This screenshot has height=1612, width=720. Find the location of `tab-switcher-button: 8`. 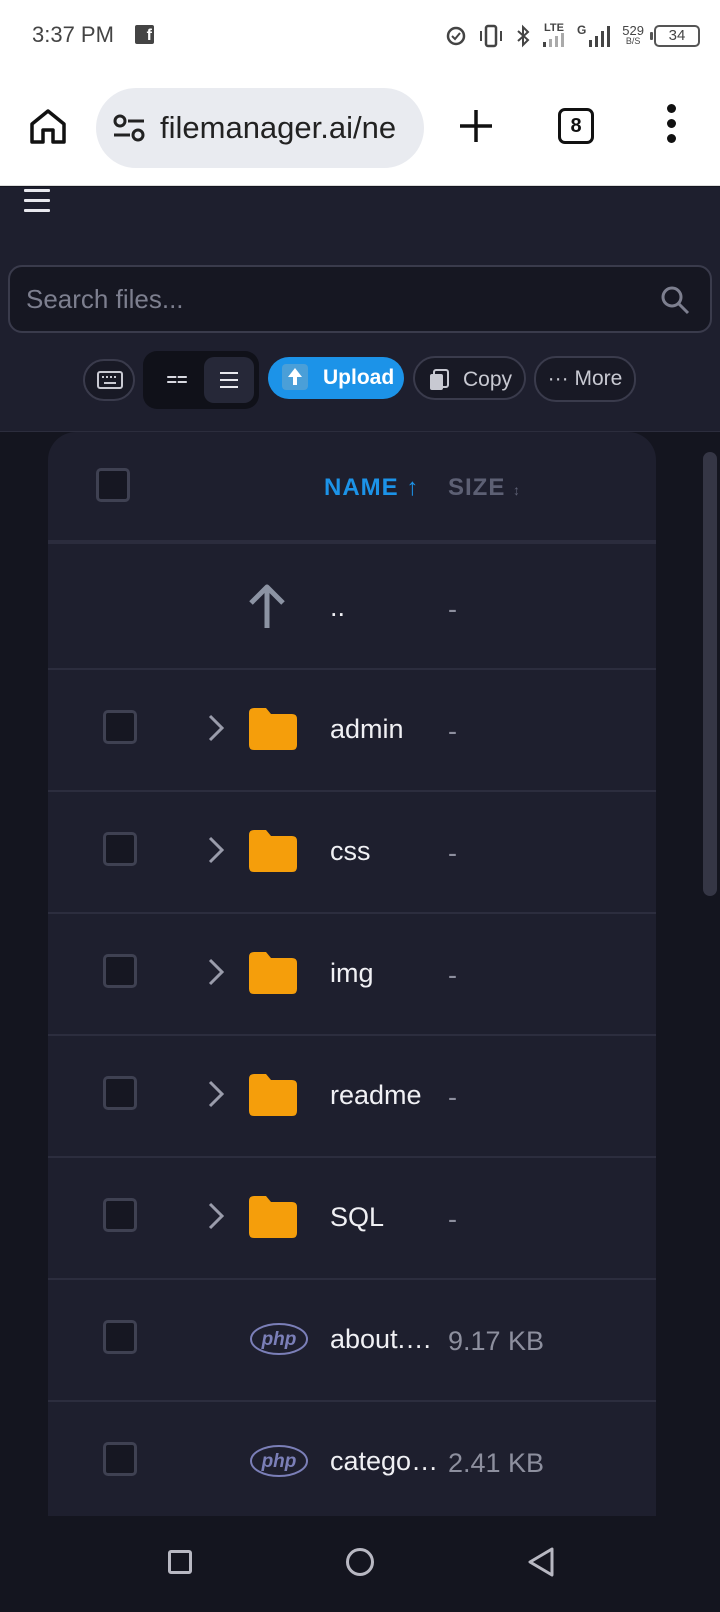

tab-switcher-button: 8 is located at coordinates (576, 126).